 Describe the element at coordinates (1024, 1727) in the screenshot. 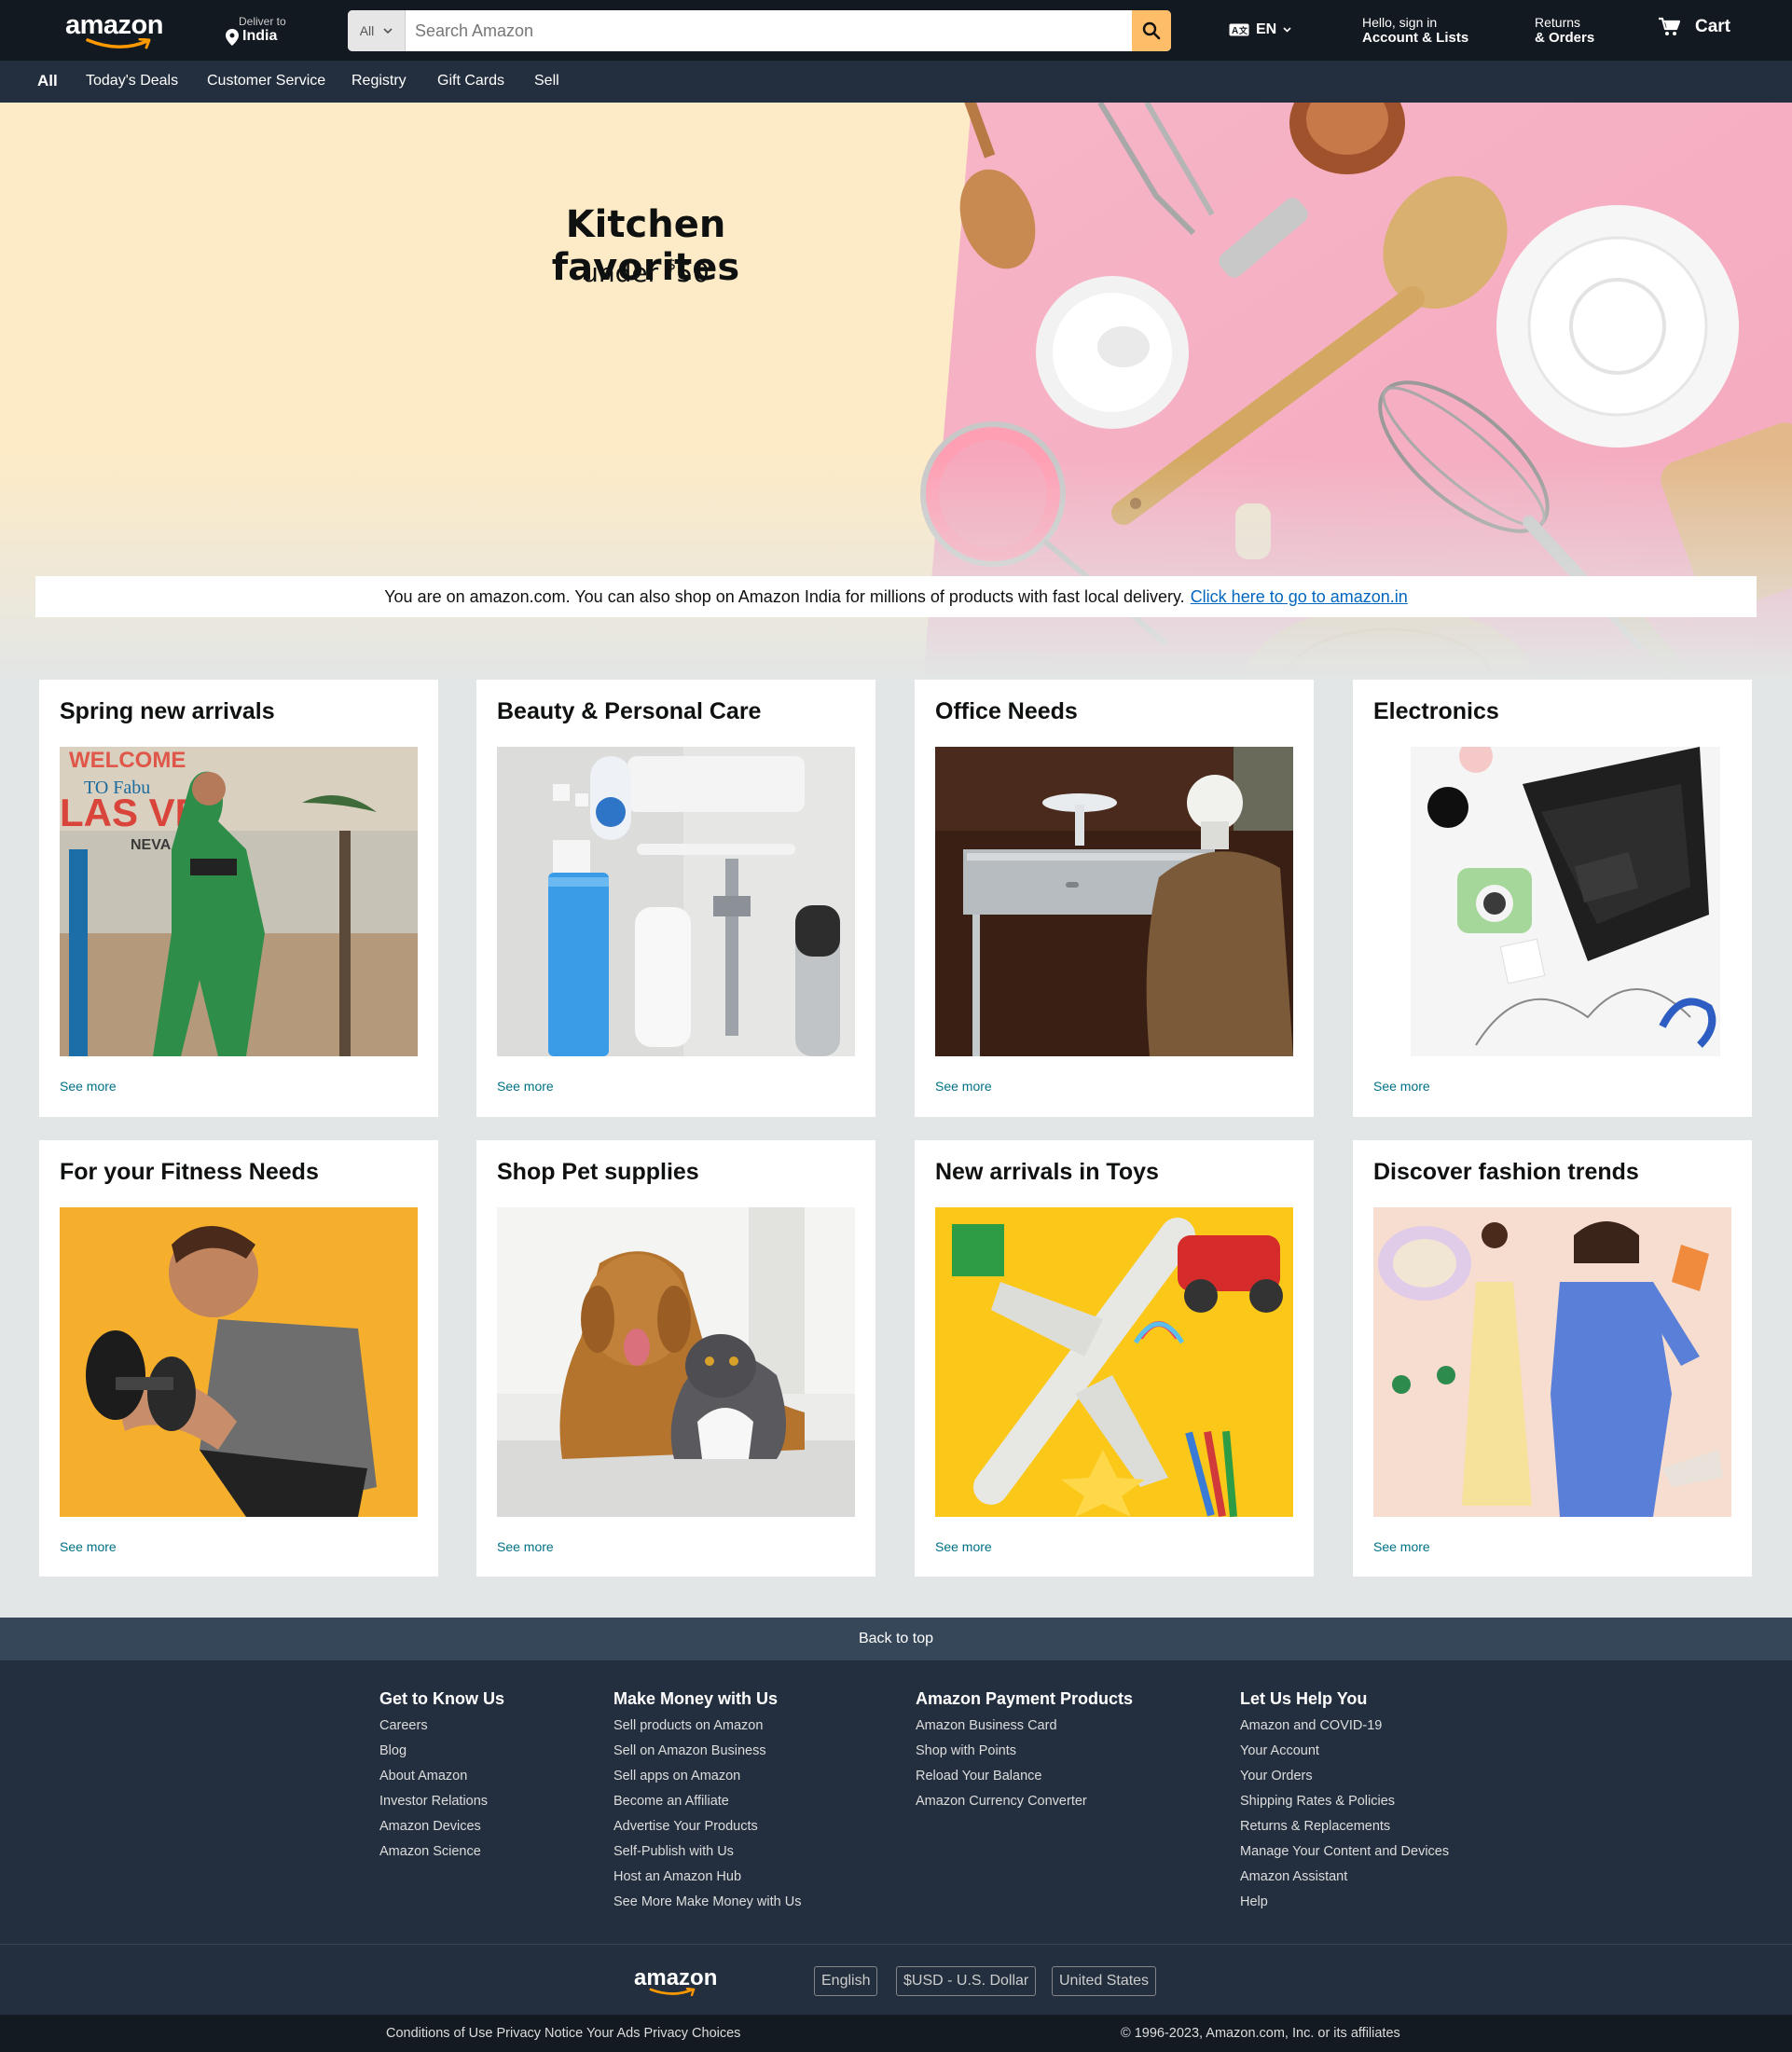

I see `footer-link: Amazon Business Card` at that location.